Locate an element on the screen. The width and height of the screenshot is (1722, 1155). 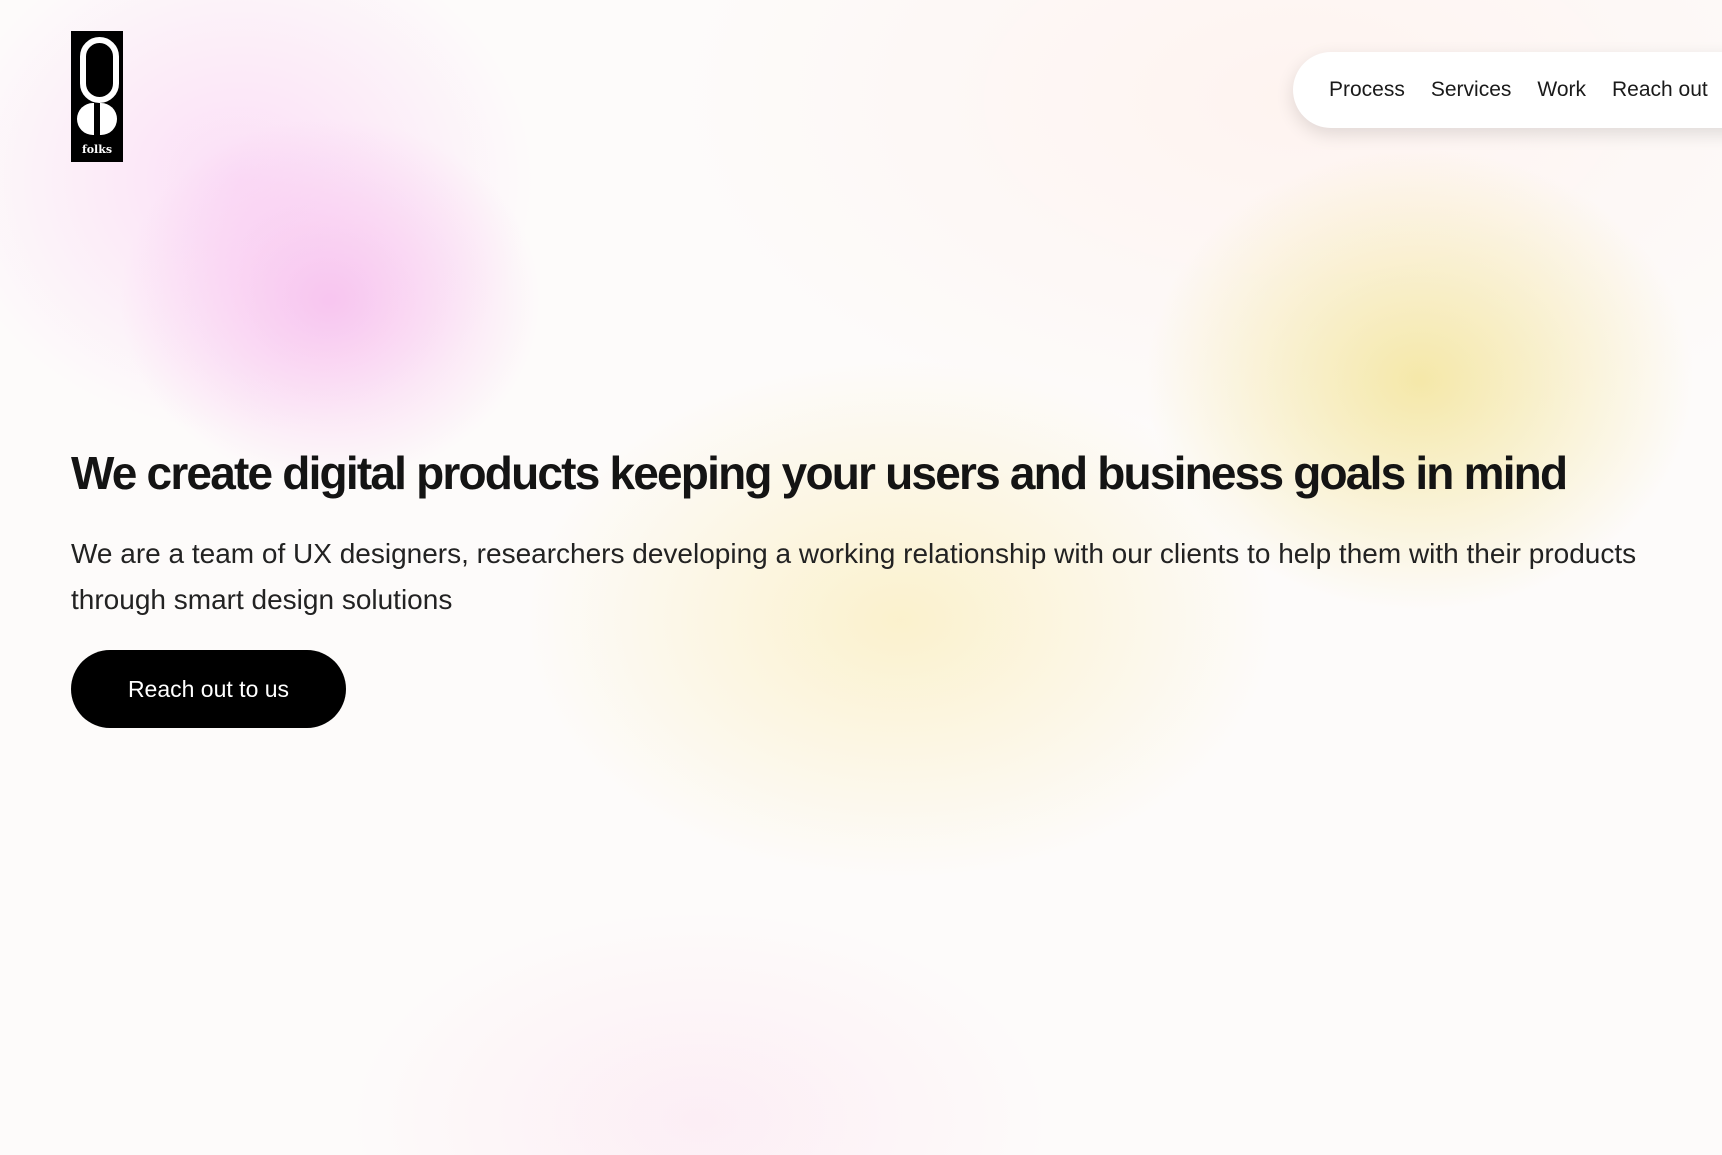
logo-text: folks is located at coordinates (97, 149).